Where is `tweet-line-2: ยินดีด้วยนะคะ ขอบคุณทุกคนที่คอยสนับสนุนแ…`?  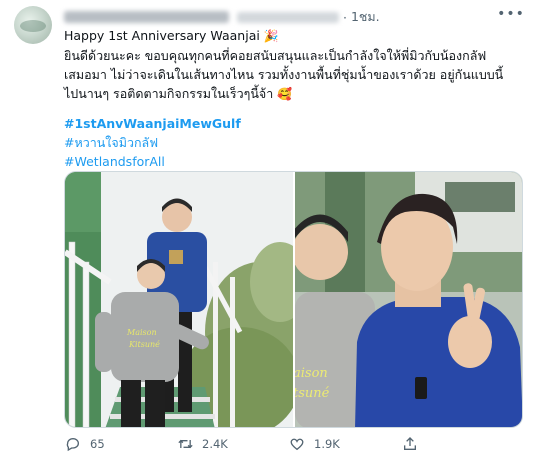
tweet-line-2: ยินดีด้วยนะคะ ขอบคุณทุกคนที่คอยสนับสนุนแ… is located at coordinates (275, 55).